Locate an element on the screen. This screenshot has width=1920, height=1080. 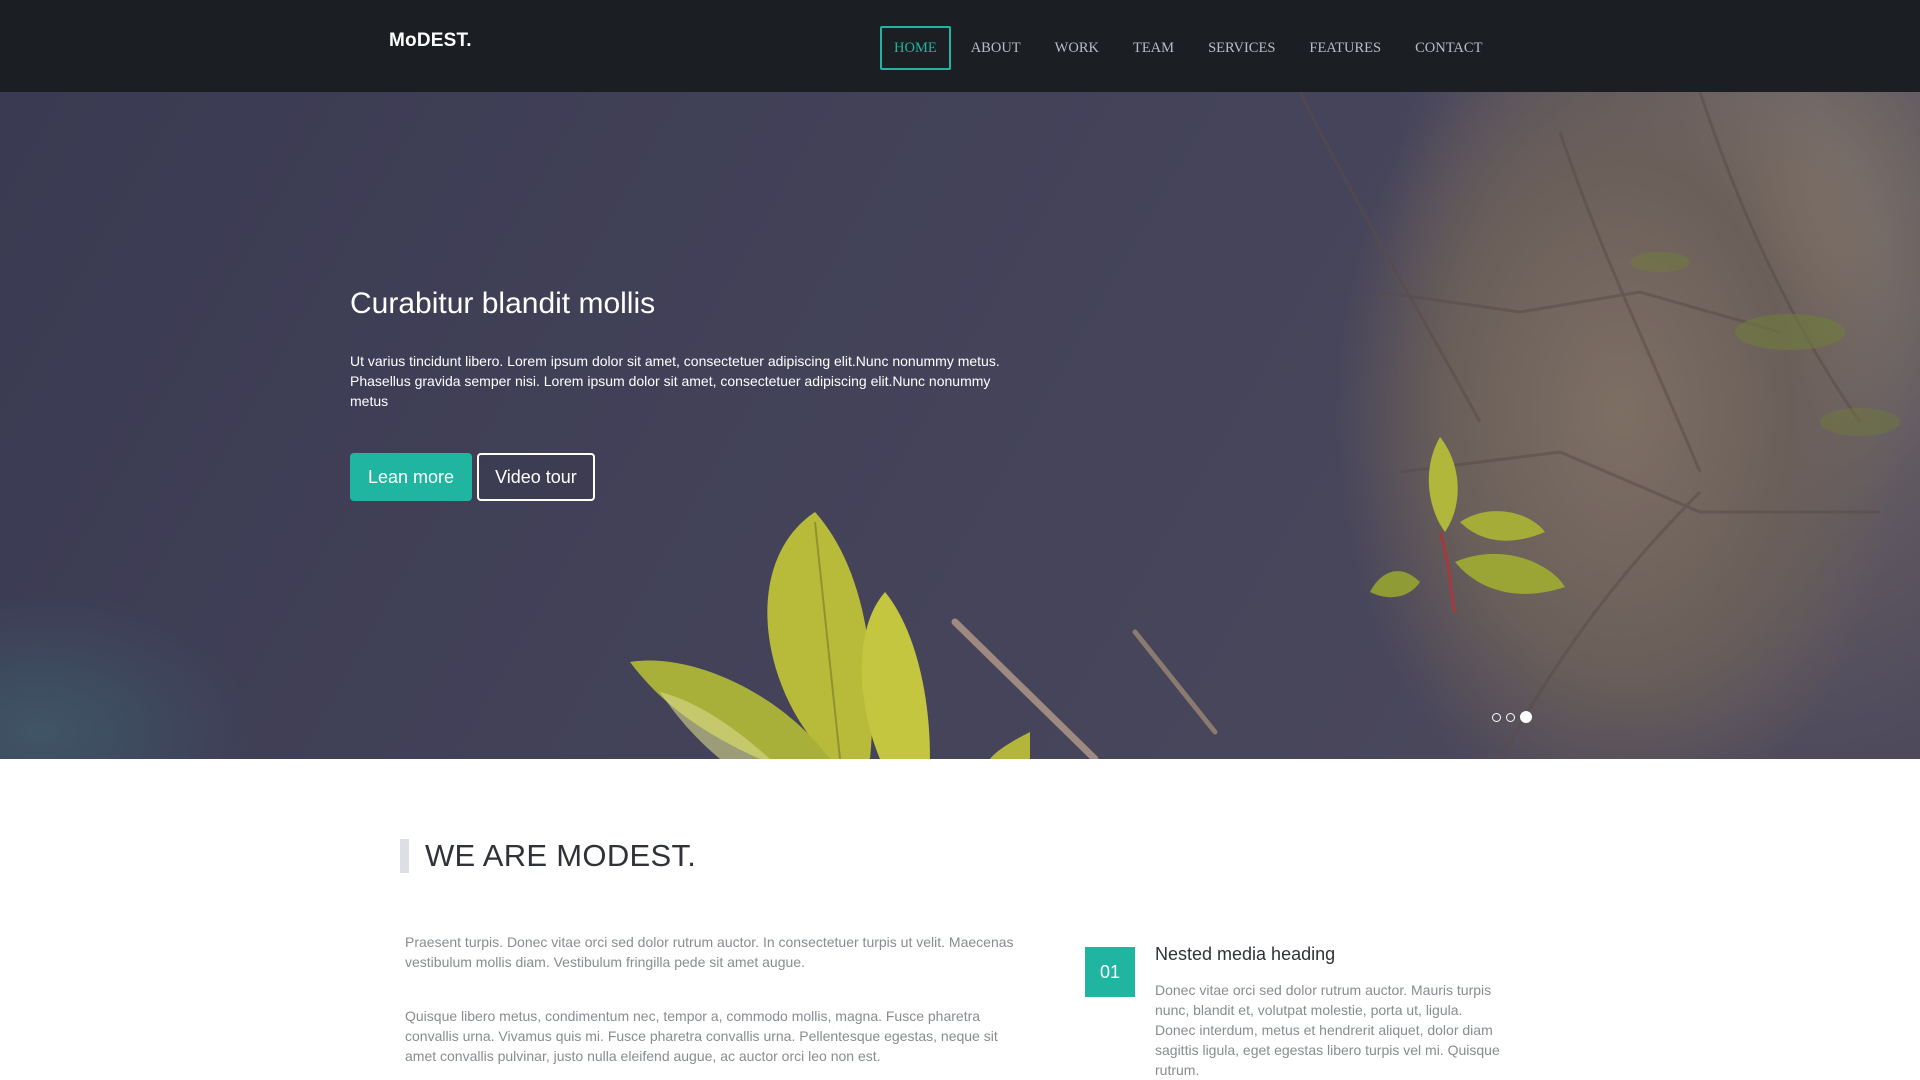
hero-title: Curabitur blandit mollis is located at coordinates (503, 303).